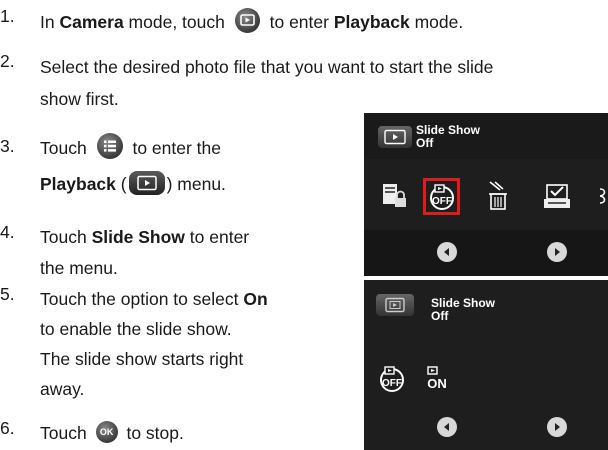 The image size is (608, 450). I want to click on slideshow-on-icon: ON, so click(439, 381).